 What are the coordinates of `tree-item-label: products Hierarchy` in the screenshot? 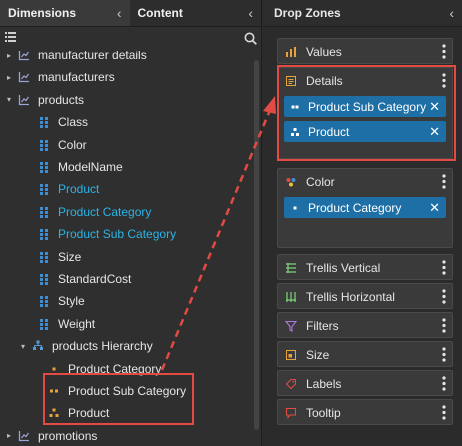 It's located at (102, 346).